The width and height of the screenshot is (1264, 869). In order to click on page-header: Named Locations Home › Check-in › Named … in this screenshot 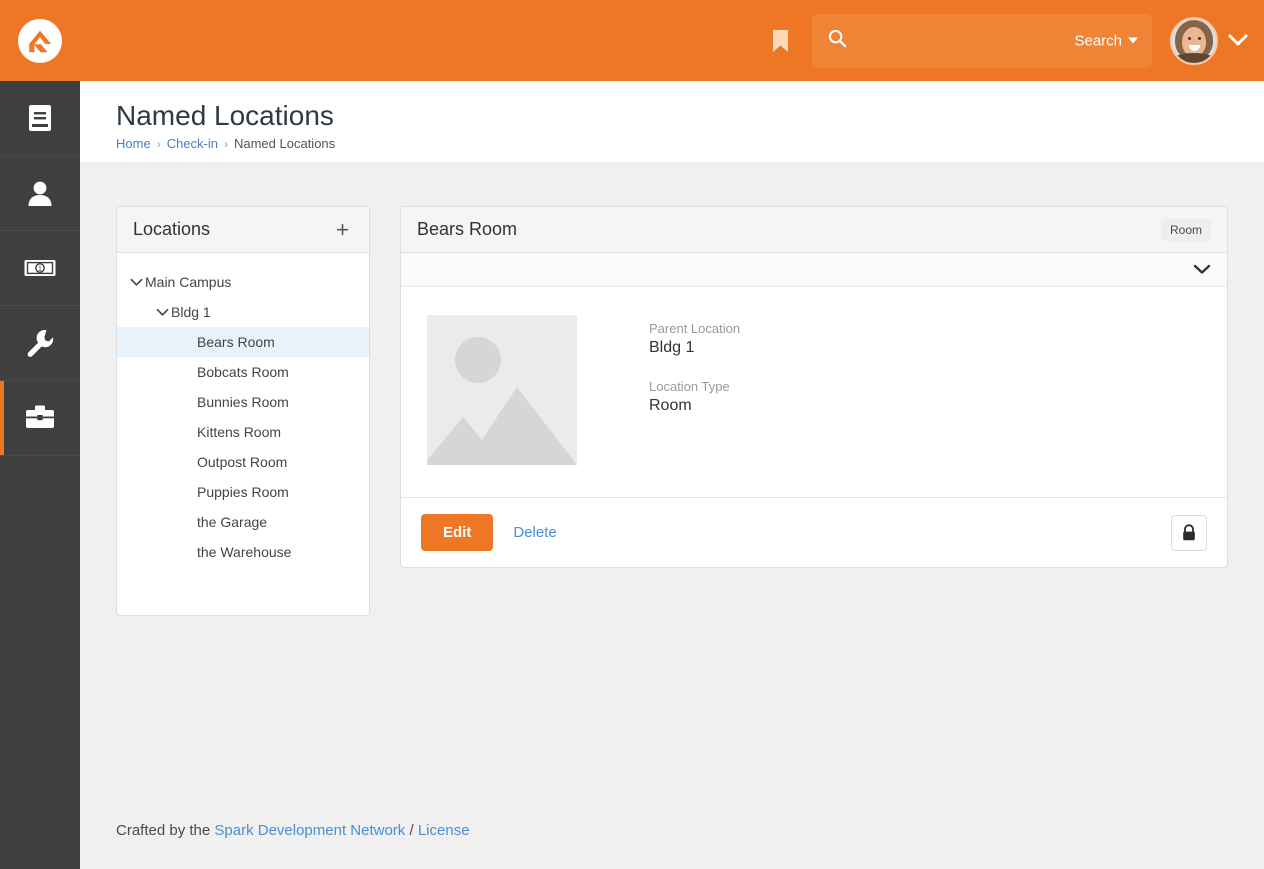, I will do `click(672, 121)`.